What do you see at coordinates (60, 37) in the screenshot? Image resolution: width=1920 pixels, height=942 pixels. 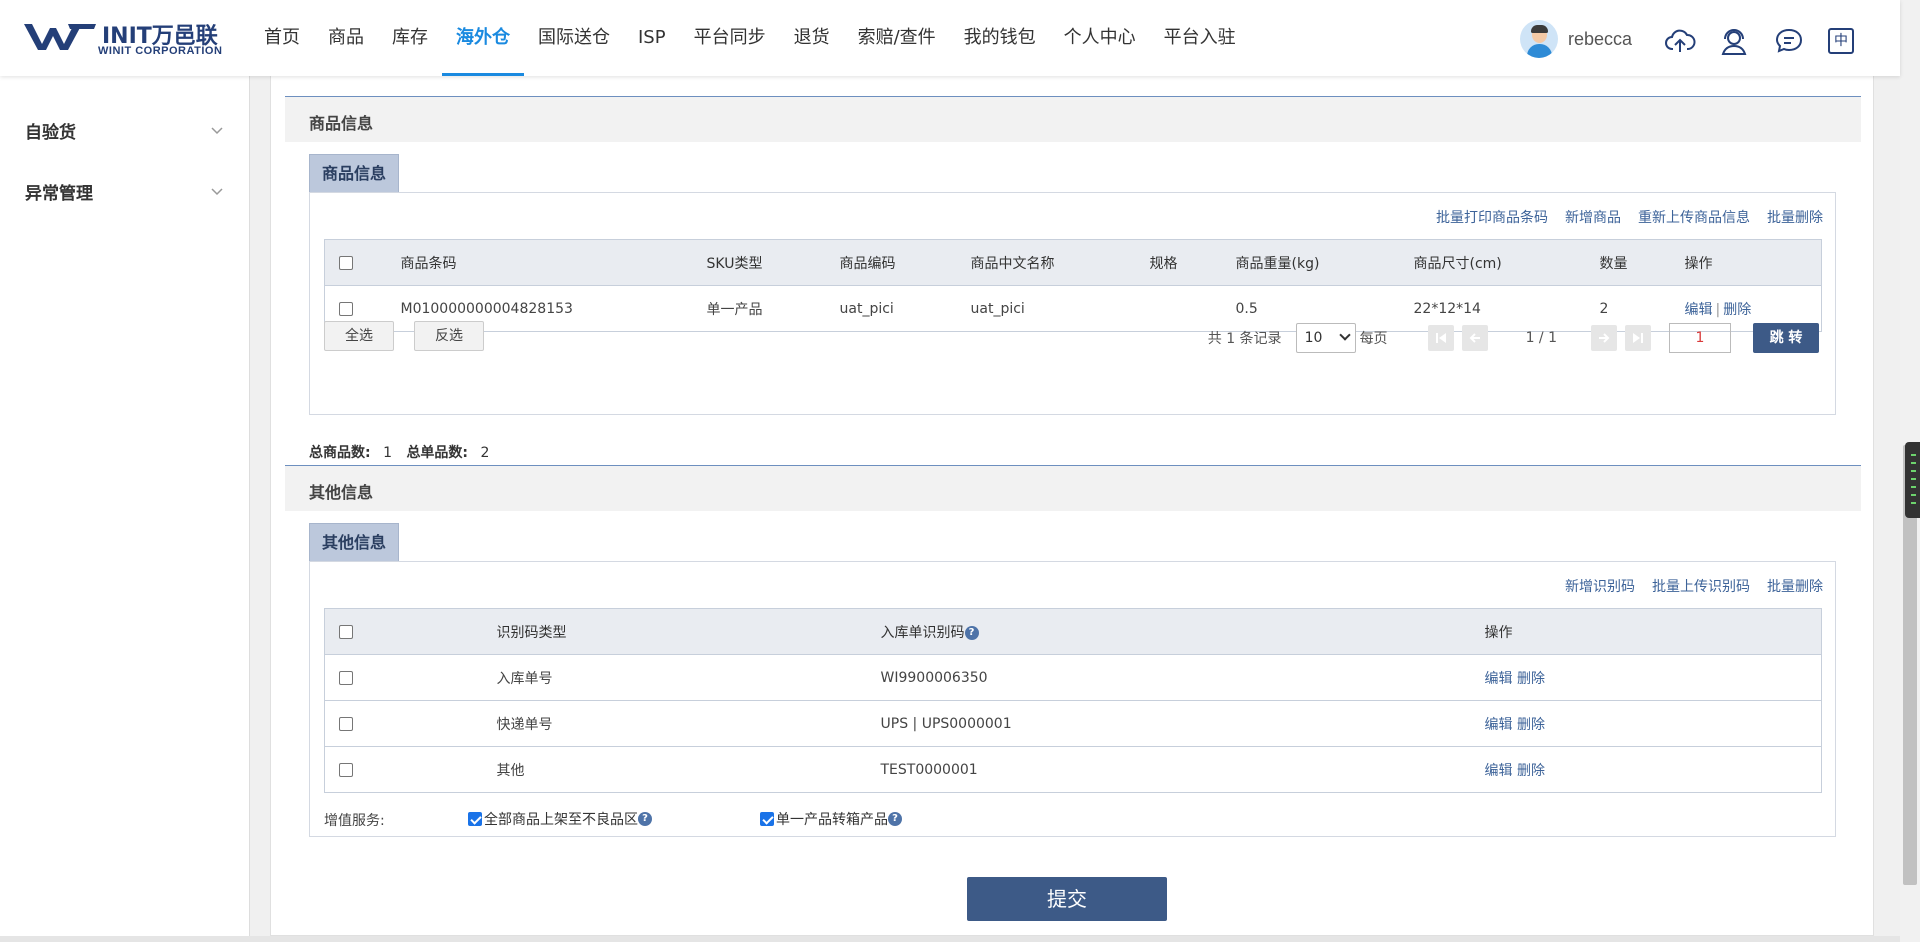 I see `winit-logo-mark` at bounding box center [60, 37].